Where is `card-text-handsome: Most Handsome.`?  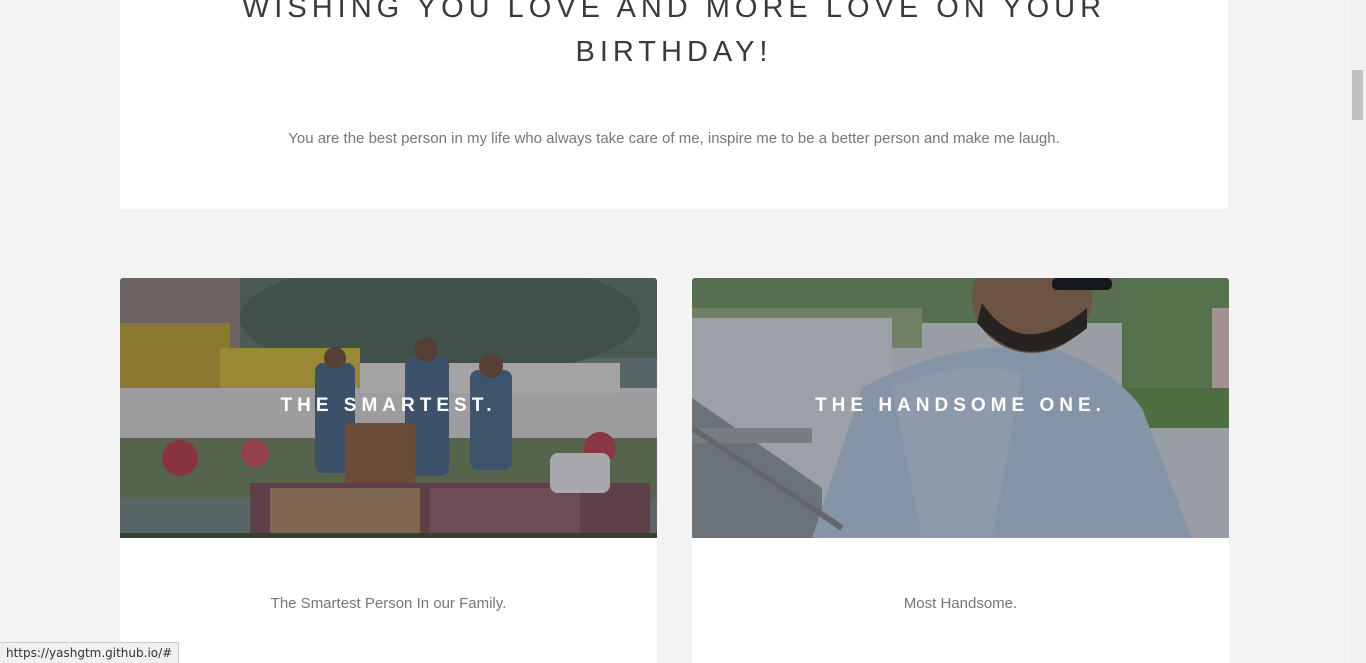 card-text-handsome: Most Handsome. is located at coordinates (960, 603).